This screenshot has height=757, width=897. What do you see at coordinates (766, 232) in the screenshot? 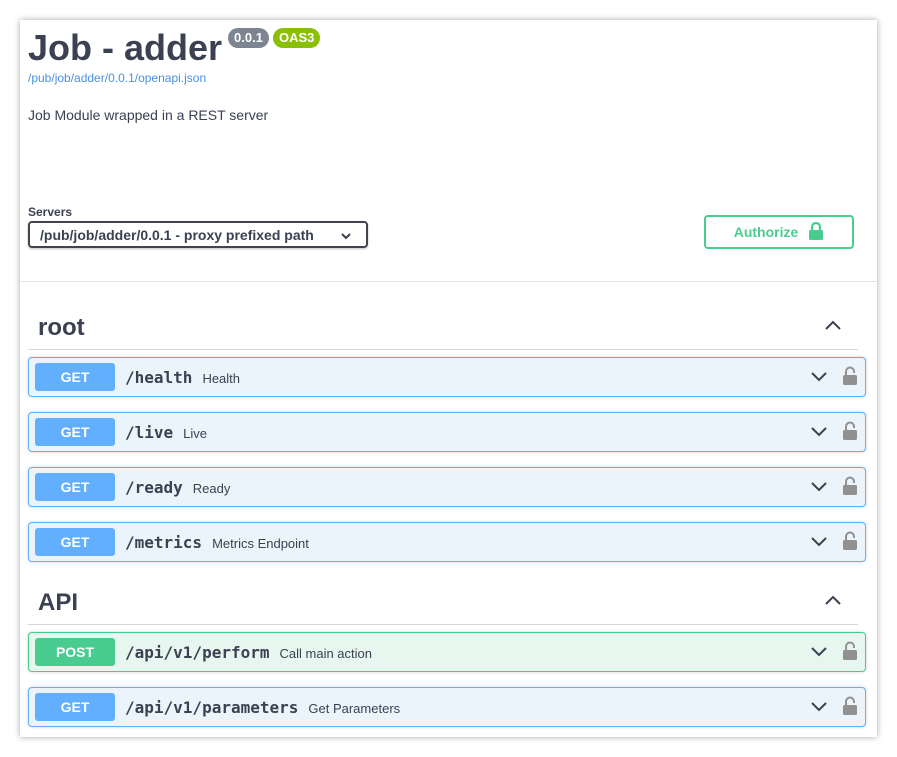
I see `authorize-label: Authorize` at bounding box center [766, 232].